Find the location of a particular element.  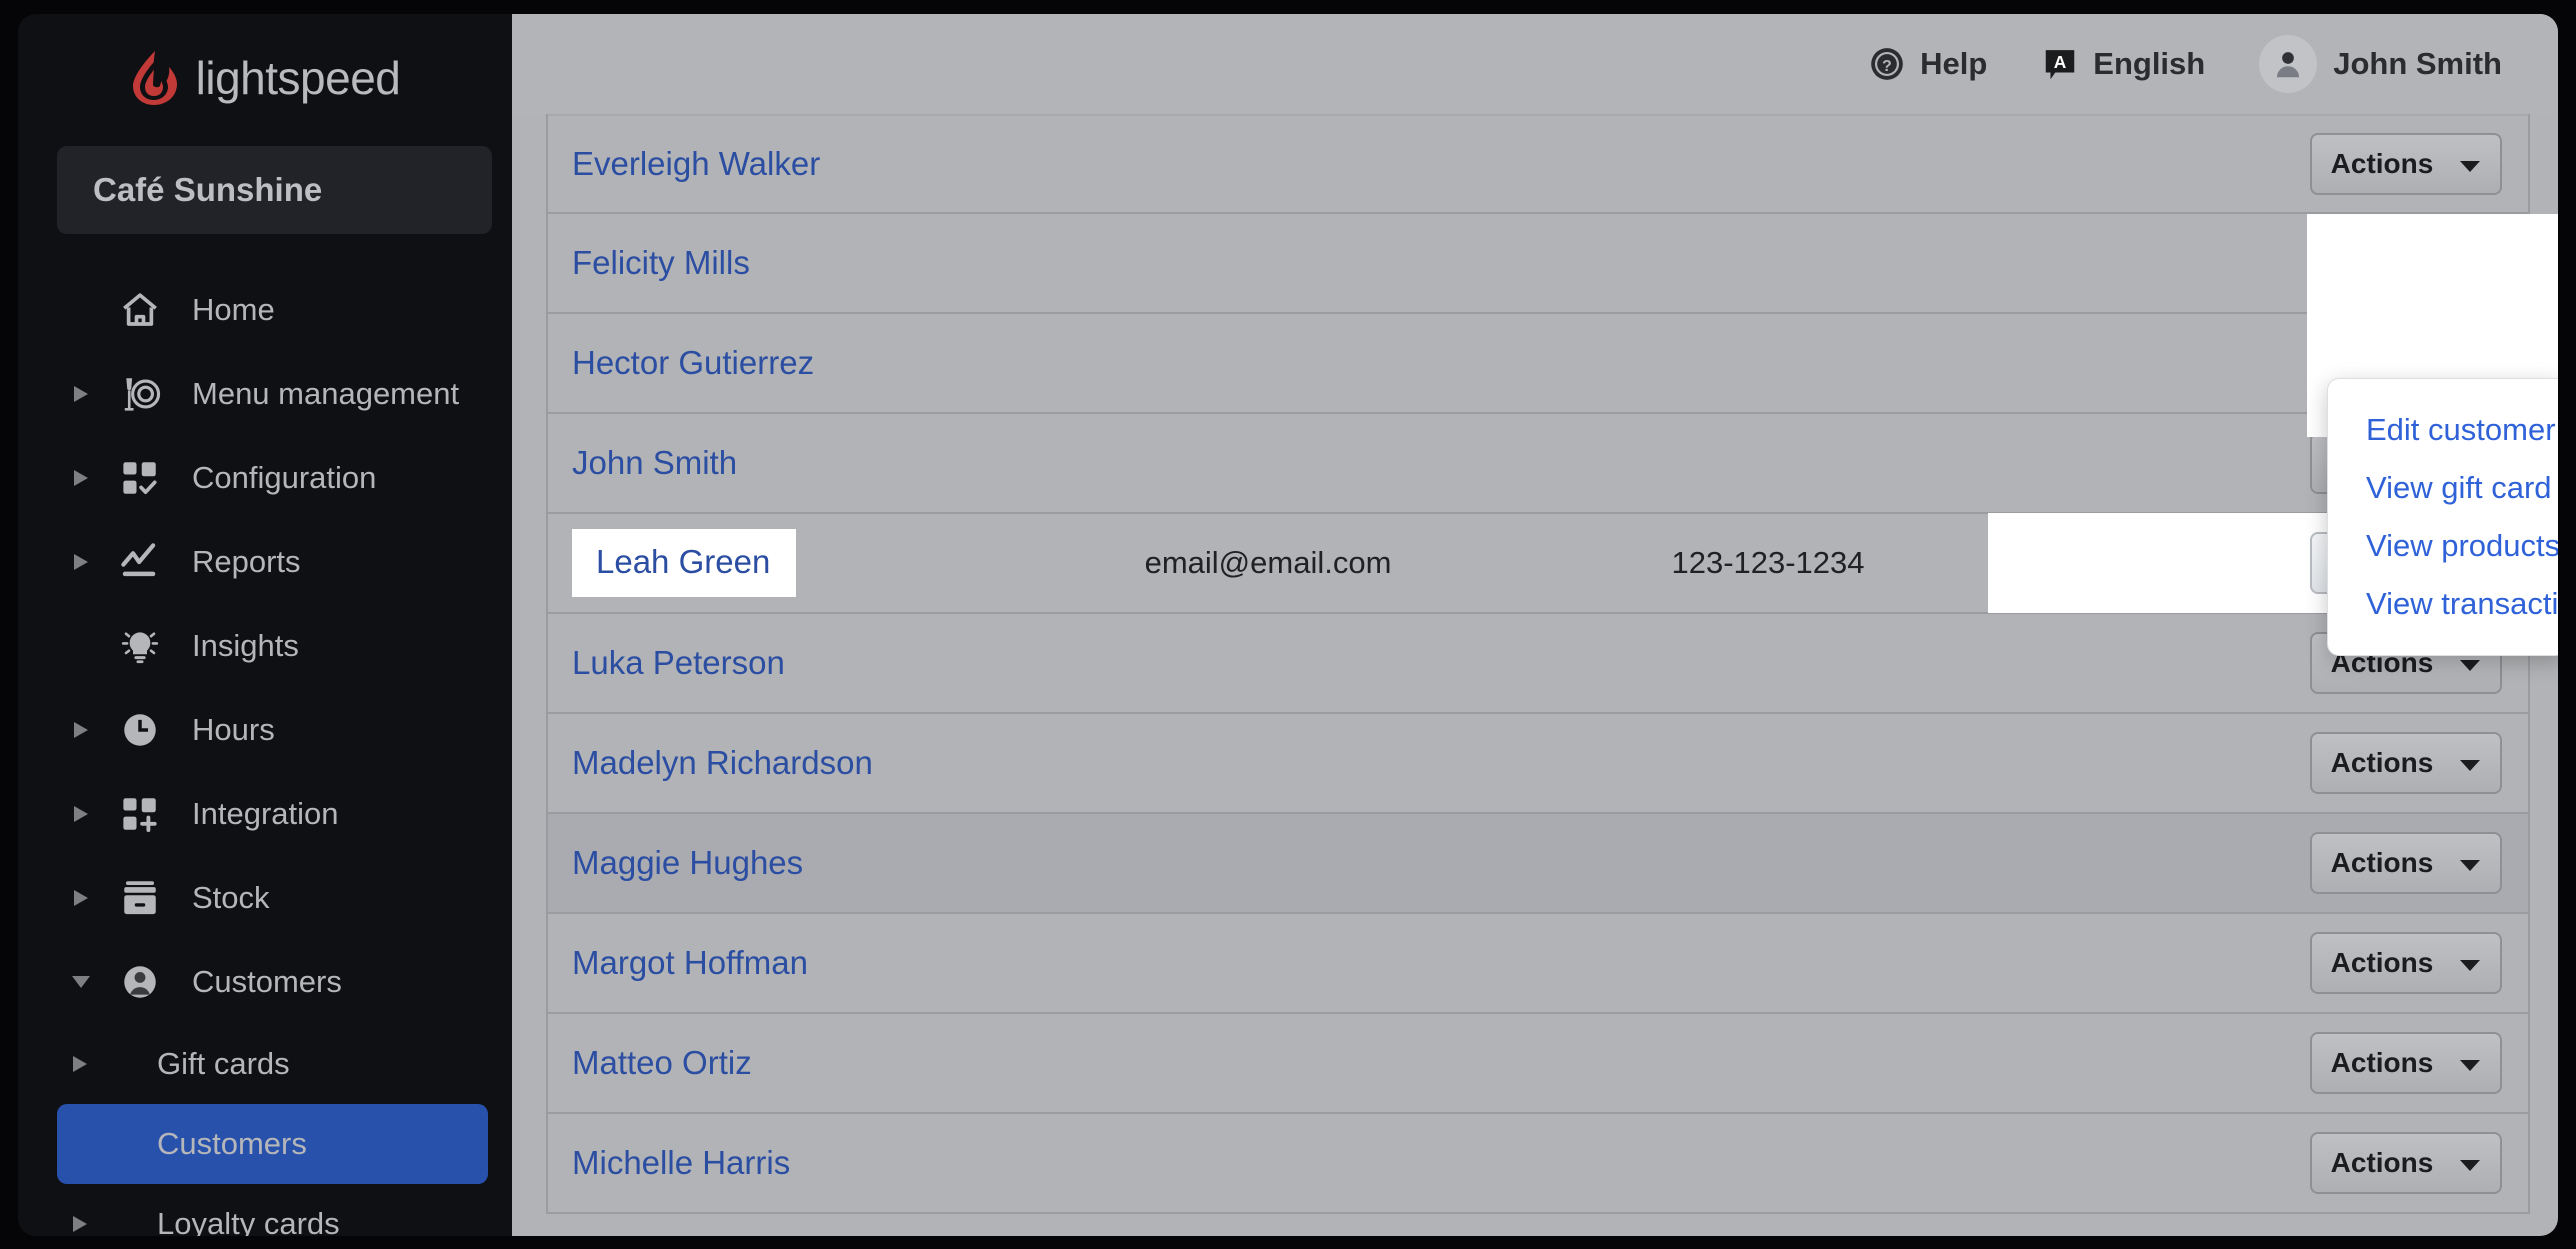

sidebar-subitem-gift-cards: Gift cards is located at coordinates (272, 1064).